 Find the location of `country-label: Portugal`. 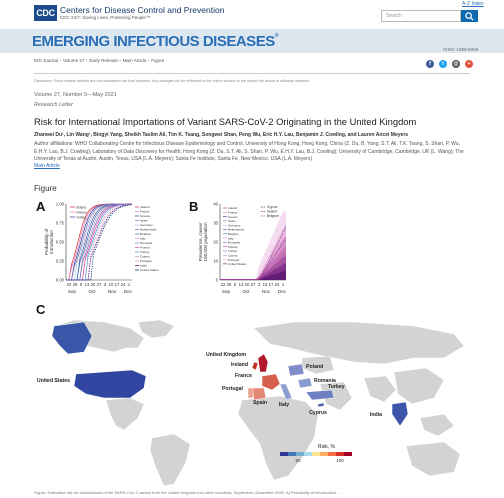

country-label: Portugal is located at coordinates (233, 389).